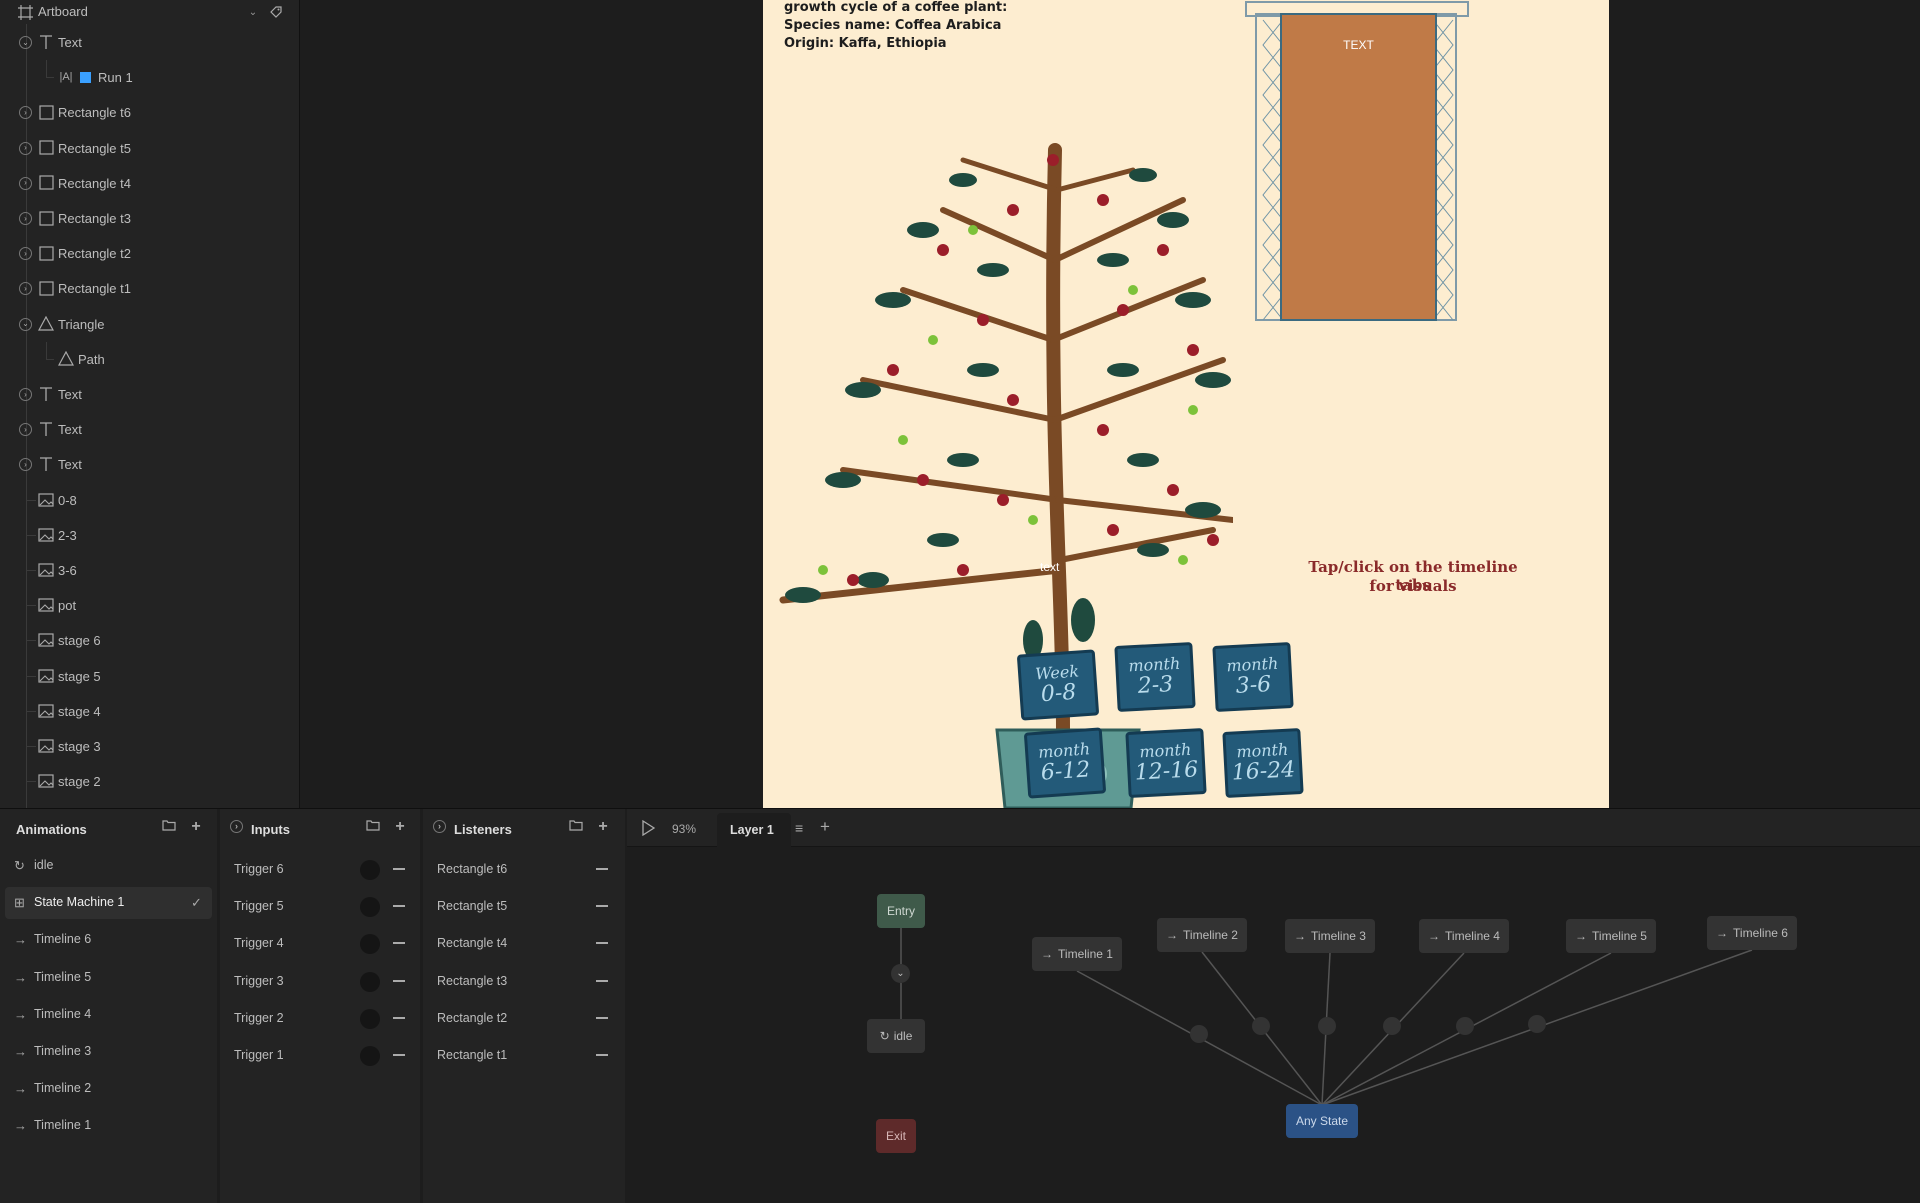  Describe the element at coordinates (439, 826) in the screenshot. I see `listeners-chevron-icon: ›` at that location.